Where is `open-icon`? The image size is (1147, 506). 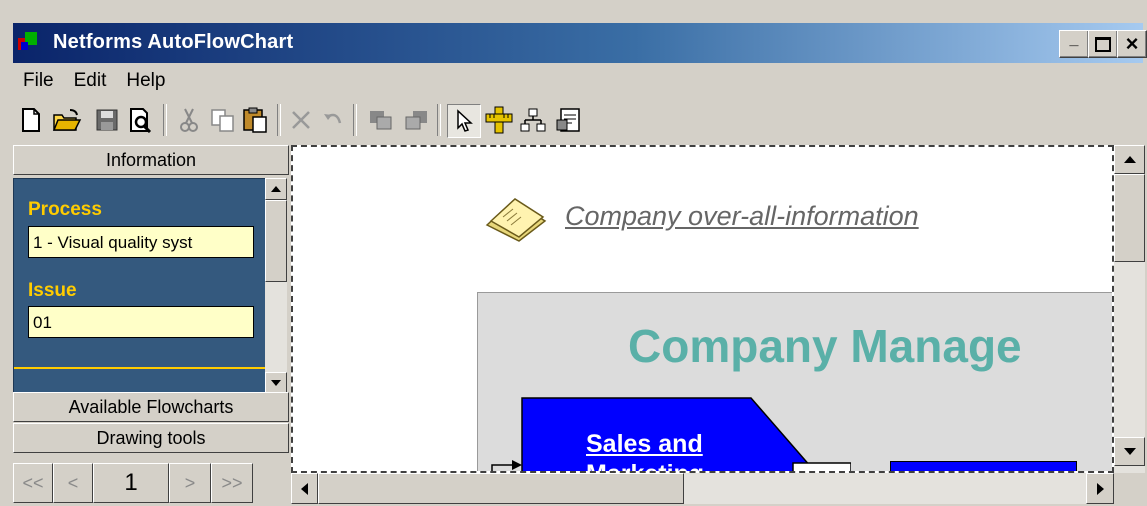
open-icon is located at coordinates (67, 120).